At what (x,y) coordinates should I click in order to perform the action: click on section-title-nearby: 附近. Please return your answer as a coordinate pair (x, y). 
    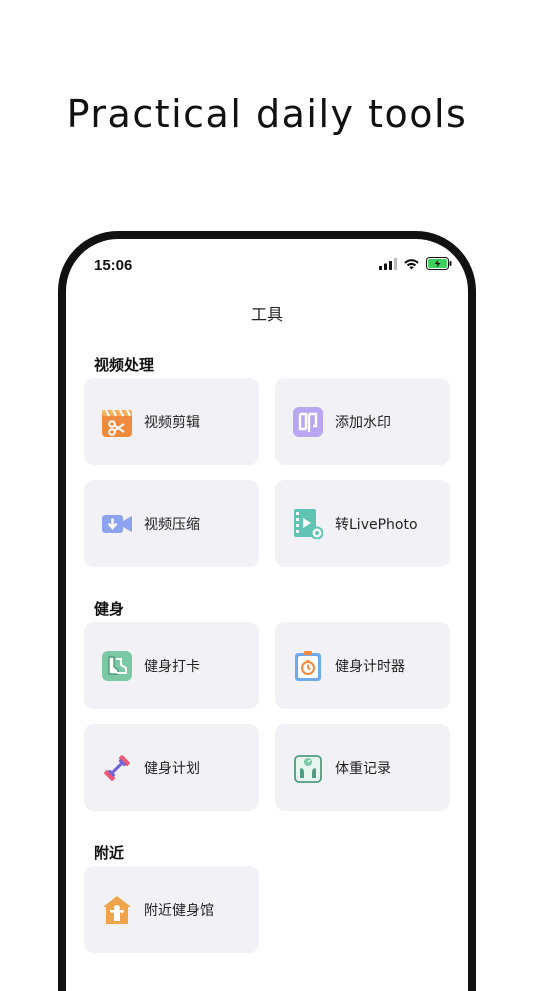
    Looking at the image, I should click on (109, 853).